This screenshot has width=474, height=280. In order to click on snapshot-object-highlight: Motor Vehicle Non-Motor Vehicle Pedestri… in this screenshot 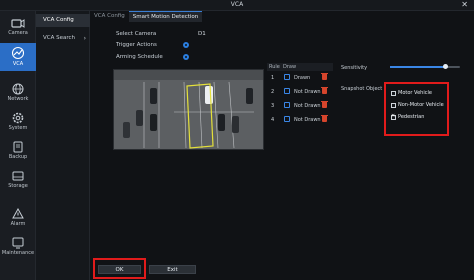, I will do `click(416, 109)`.